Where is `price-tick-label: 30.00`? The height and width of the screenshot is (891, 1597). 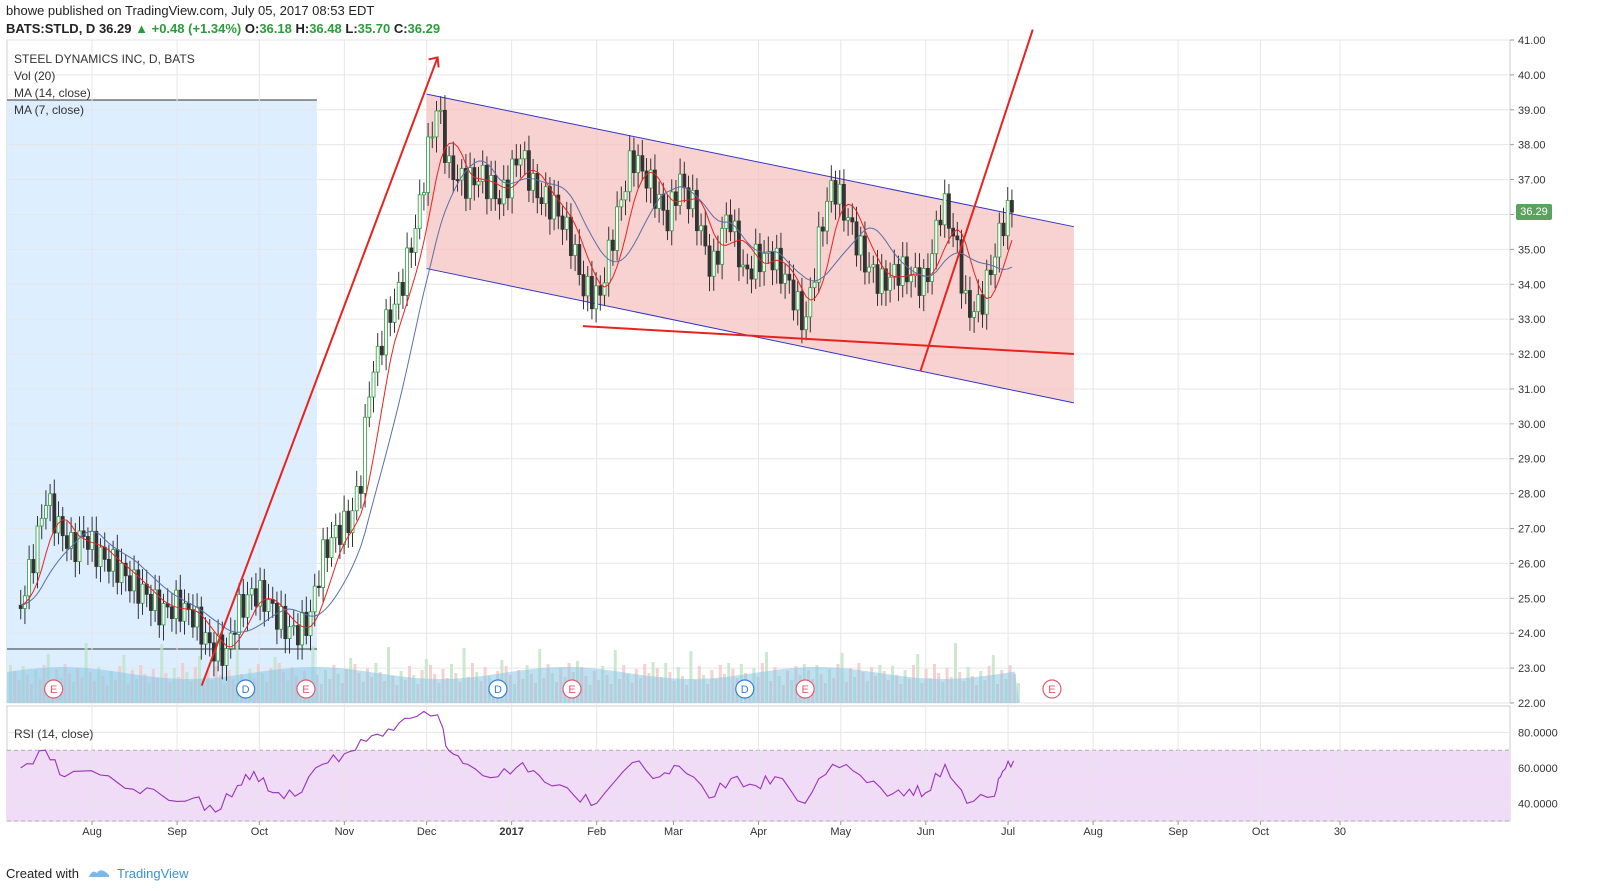 price-tick-label: 30.00 is located at coordinates (1532, 425).